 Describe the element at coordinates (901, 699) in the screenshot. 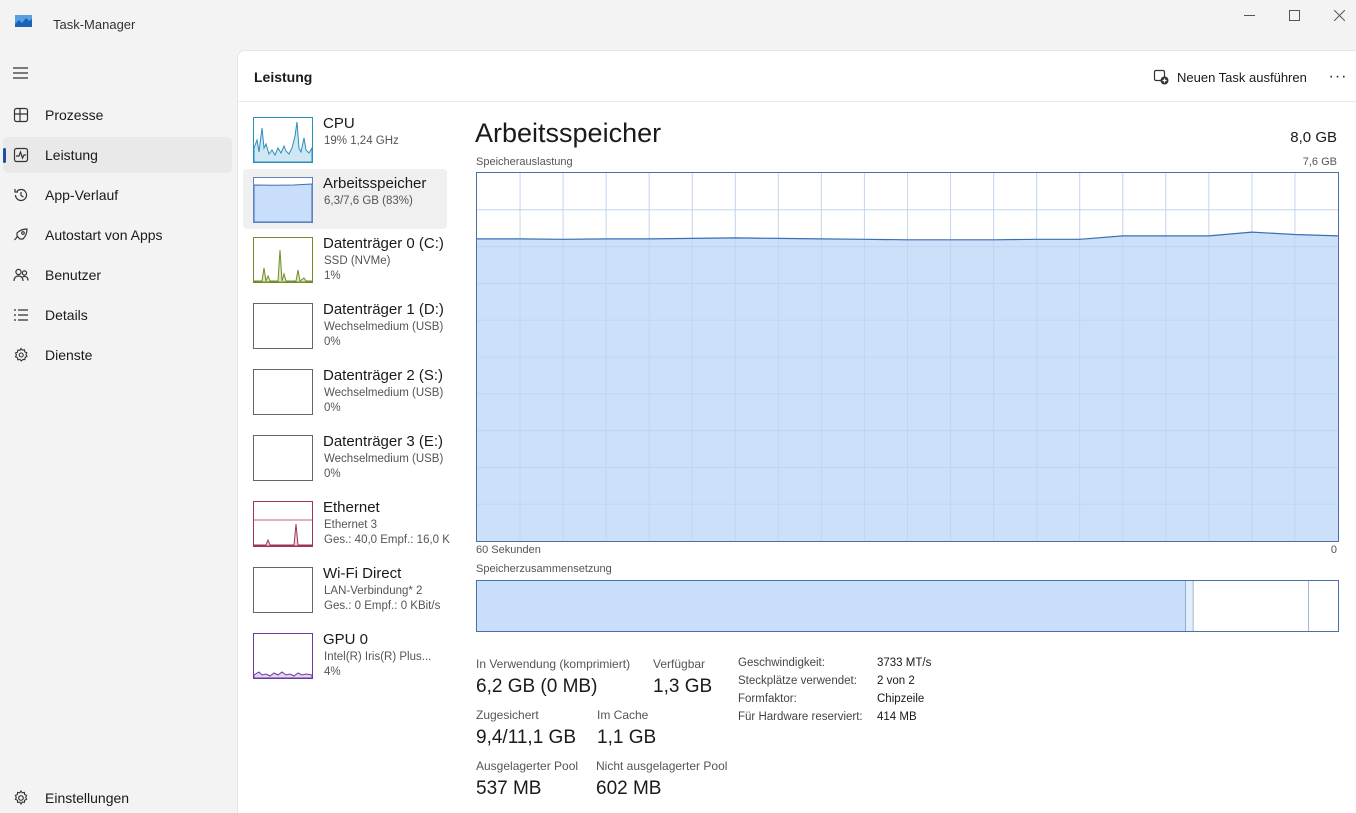

I see `form-factor-value: Chipzeile` at that location.